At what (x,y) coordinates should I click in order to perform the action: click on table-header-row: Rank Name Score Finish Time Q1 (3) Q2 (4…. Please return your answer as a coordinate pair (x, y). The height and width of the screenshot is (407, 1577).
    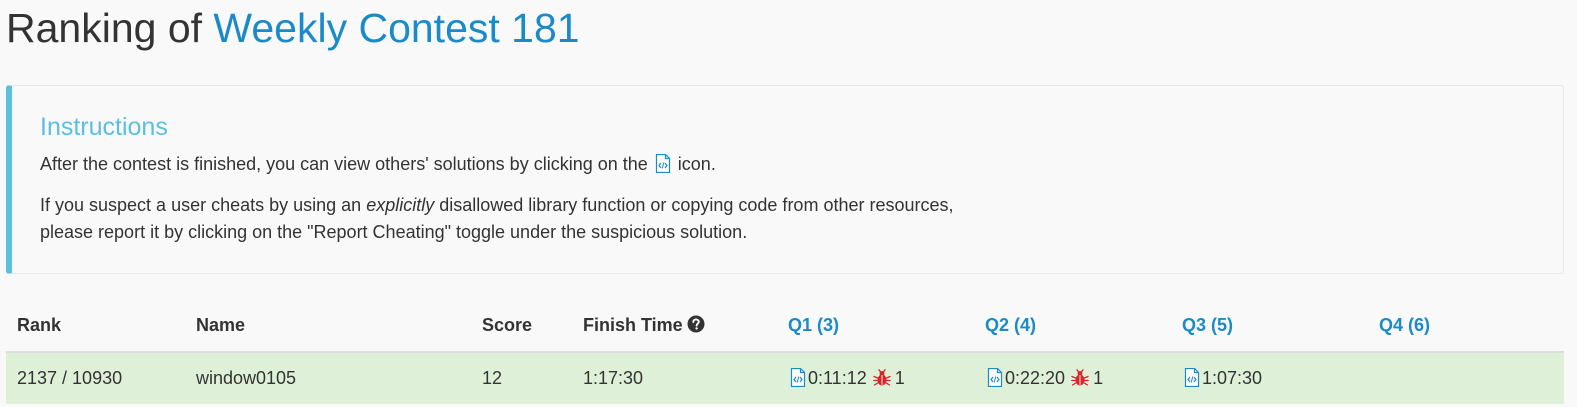
    Looking at the image, I should click on (785, 326).